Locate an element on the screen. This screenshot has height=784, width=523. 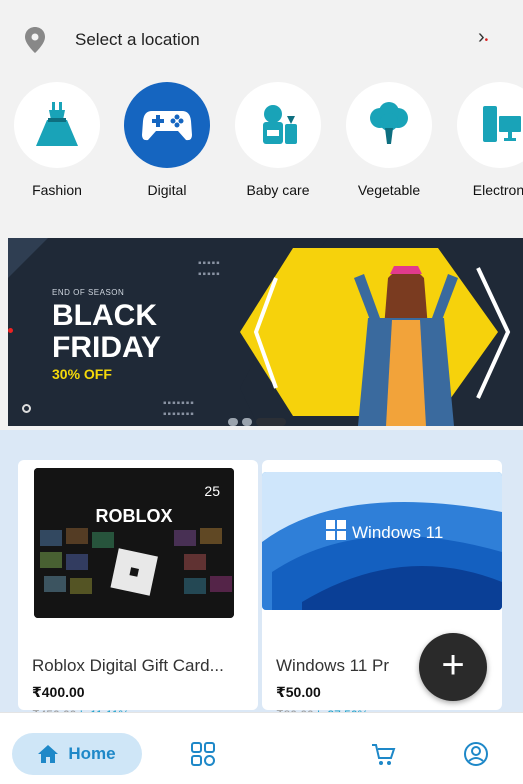
banner-pager is located at coordinates (257, 422).